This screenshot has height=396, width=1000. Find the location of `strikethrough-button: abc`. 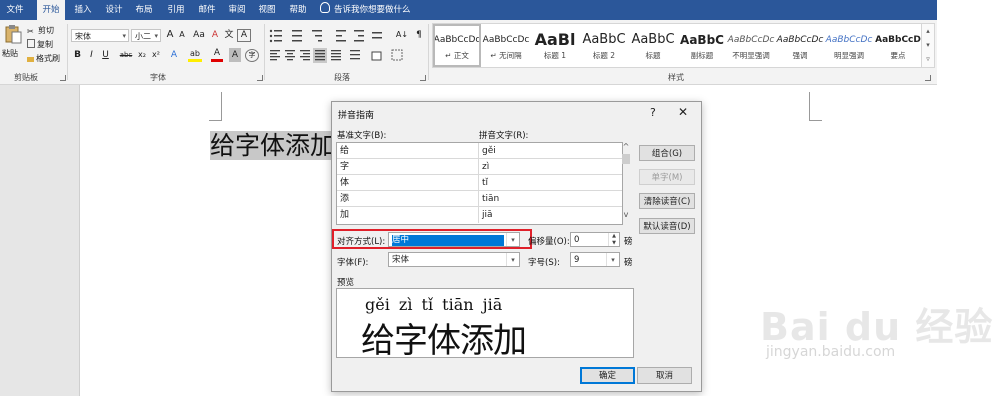

strikethrough-button: abc is located at coordinates (126, 55).